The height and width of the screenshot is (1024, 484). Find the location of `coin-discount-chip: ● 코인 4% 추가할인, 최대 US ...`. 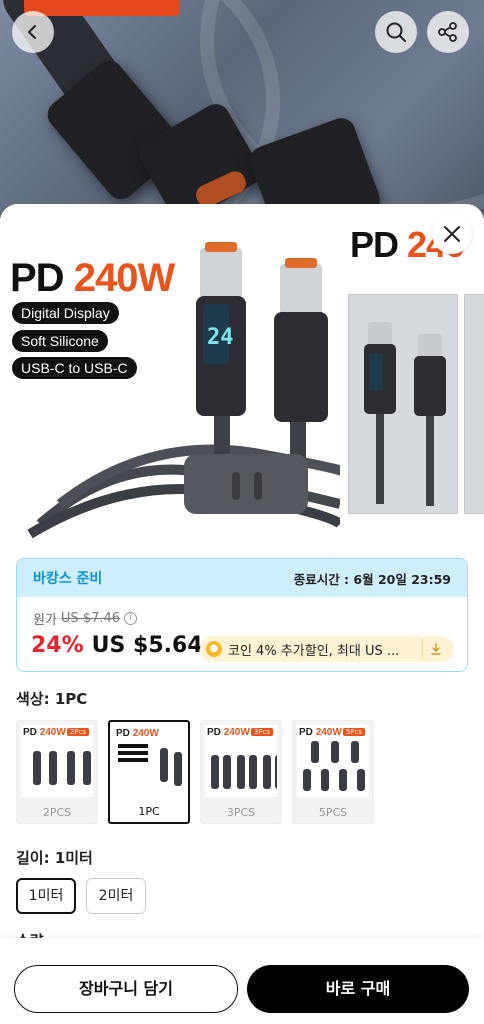

coin-discount-chip: ● 코인 4% 추가할인, 최대 US ... is located at coordinates (327, 649).